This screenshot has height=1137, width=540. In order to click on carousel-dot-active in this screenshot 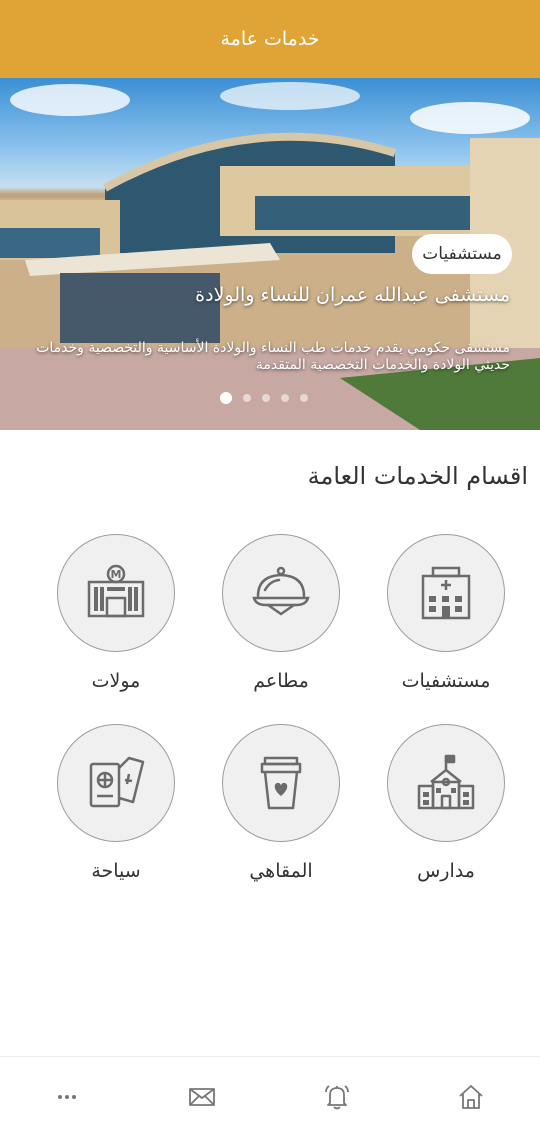, I will do `click(226, 398)`.